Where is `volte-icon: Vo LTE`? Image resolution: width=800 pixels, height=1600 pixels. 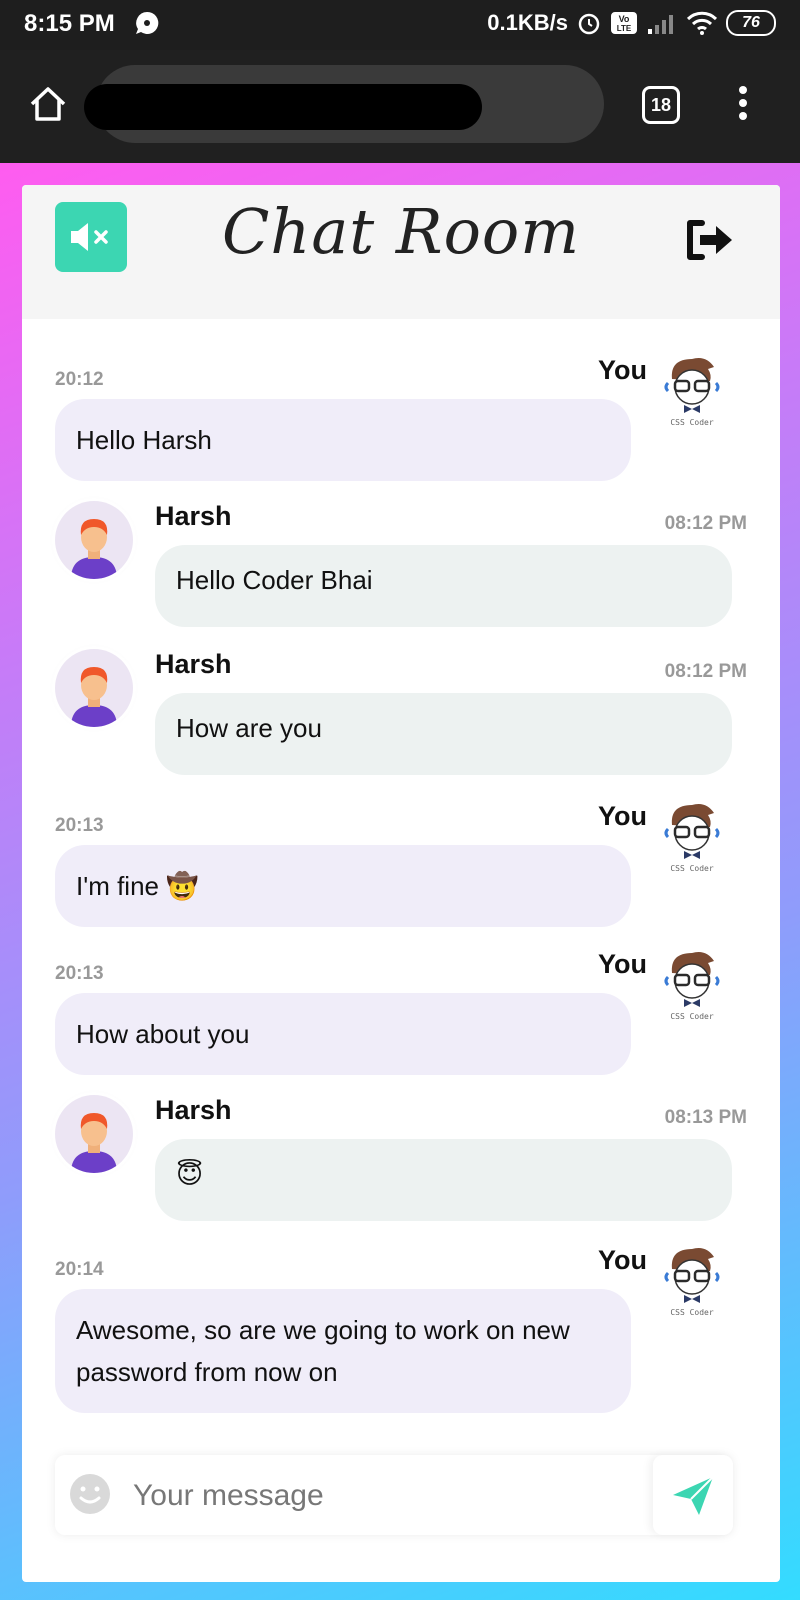
volte-icon: Vo LTE is located at coordinates (624, 23).